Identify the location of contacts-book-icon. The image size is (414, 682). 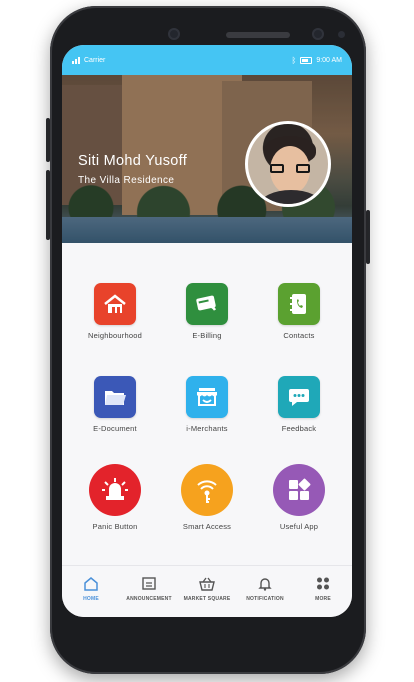
(299, 304).